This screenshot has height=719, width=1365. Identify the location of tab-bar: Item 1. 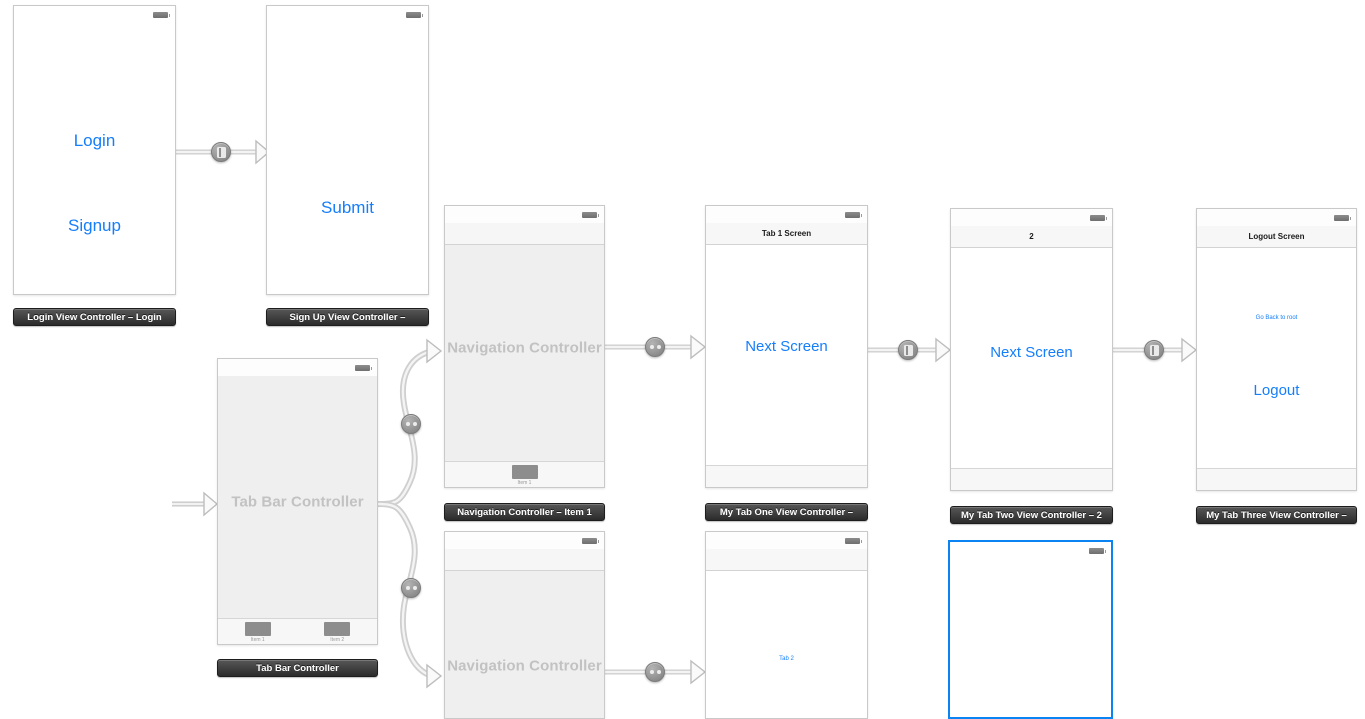
(524, 474).